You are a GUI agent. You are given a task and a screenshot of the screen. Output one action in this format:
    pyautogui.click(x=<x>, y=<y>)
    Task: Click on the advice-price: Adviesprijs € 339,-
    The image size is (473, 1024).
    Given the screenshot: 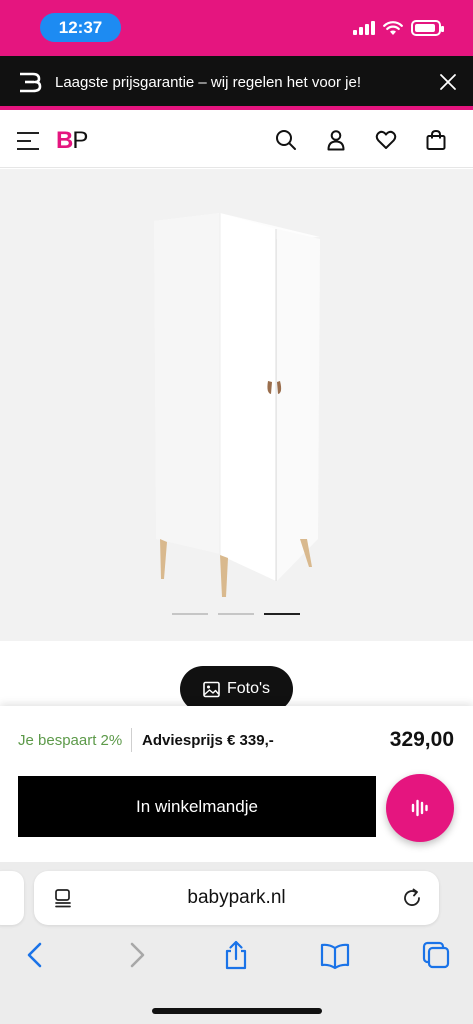 What is the action you would take?
    pyautogui.click(x=208, y=740)
    